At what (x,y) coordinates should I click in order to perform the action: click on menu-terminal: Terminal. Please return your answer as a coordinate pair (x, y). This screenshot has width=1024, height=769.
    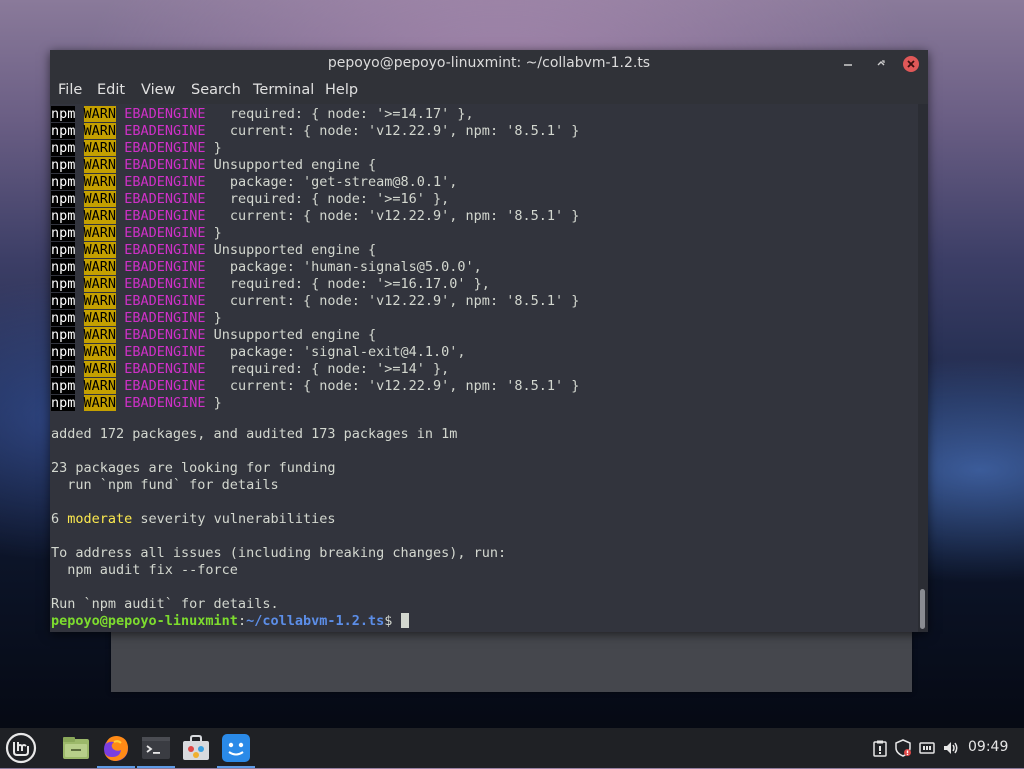
    Looking at the image, I should click on (283, 90).